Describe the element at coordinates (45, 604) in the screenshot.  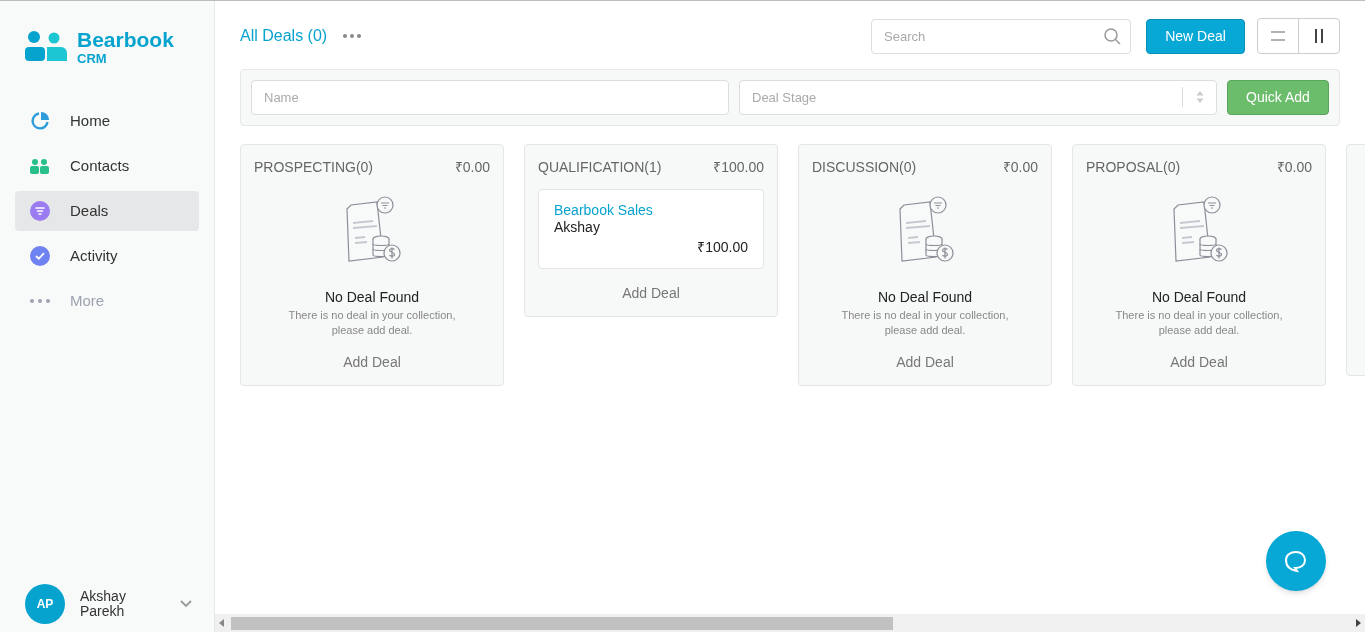
I see `avatar: AP` at that location.